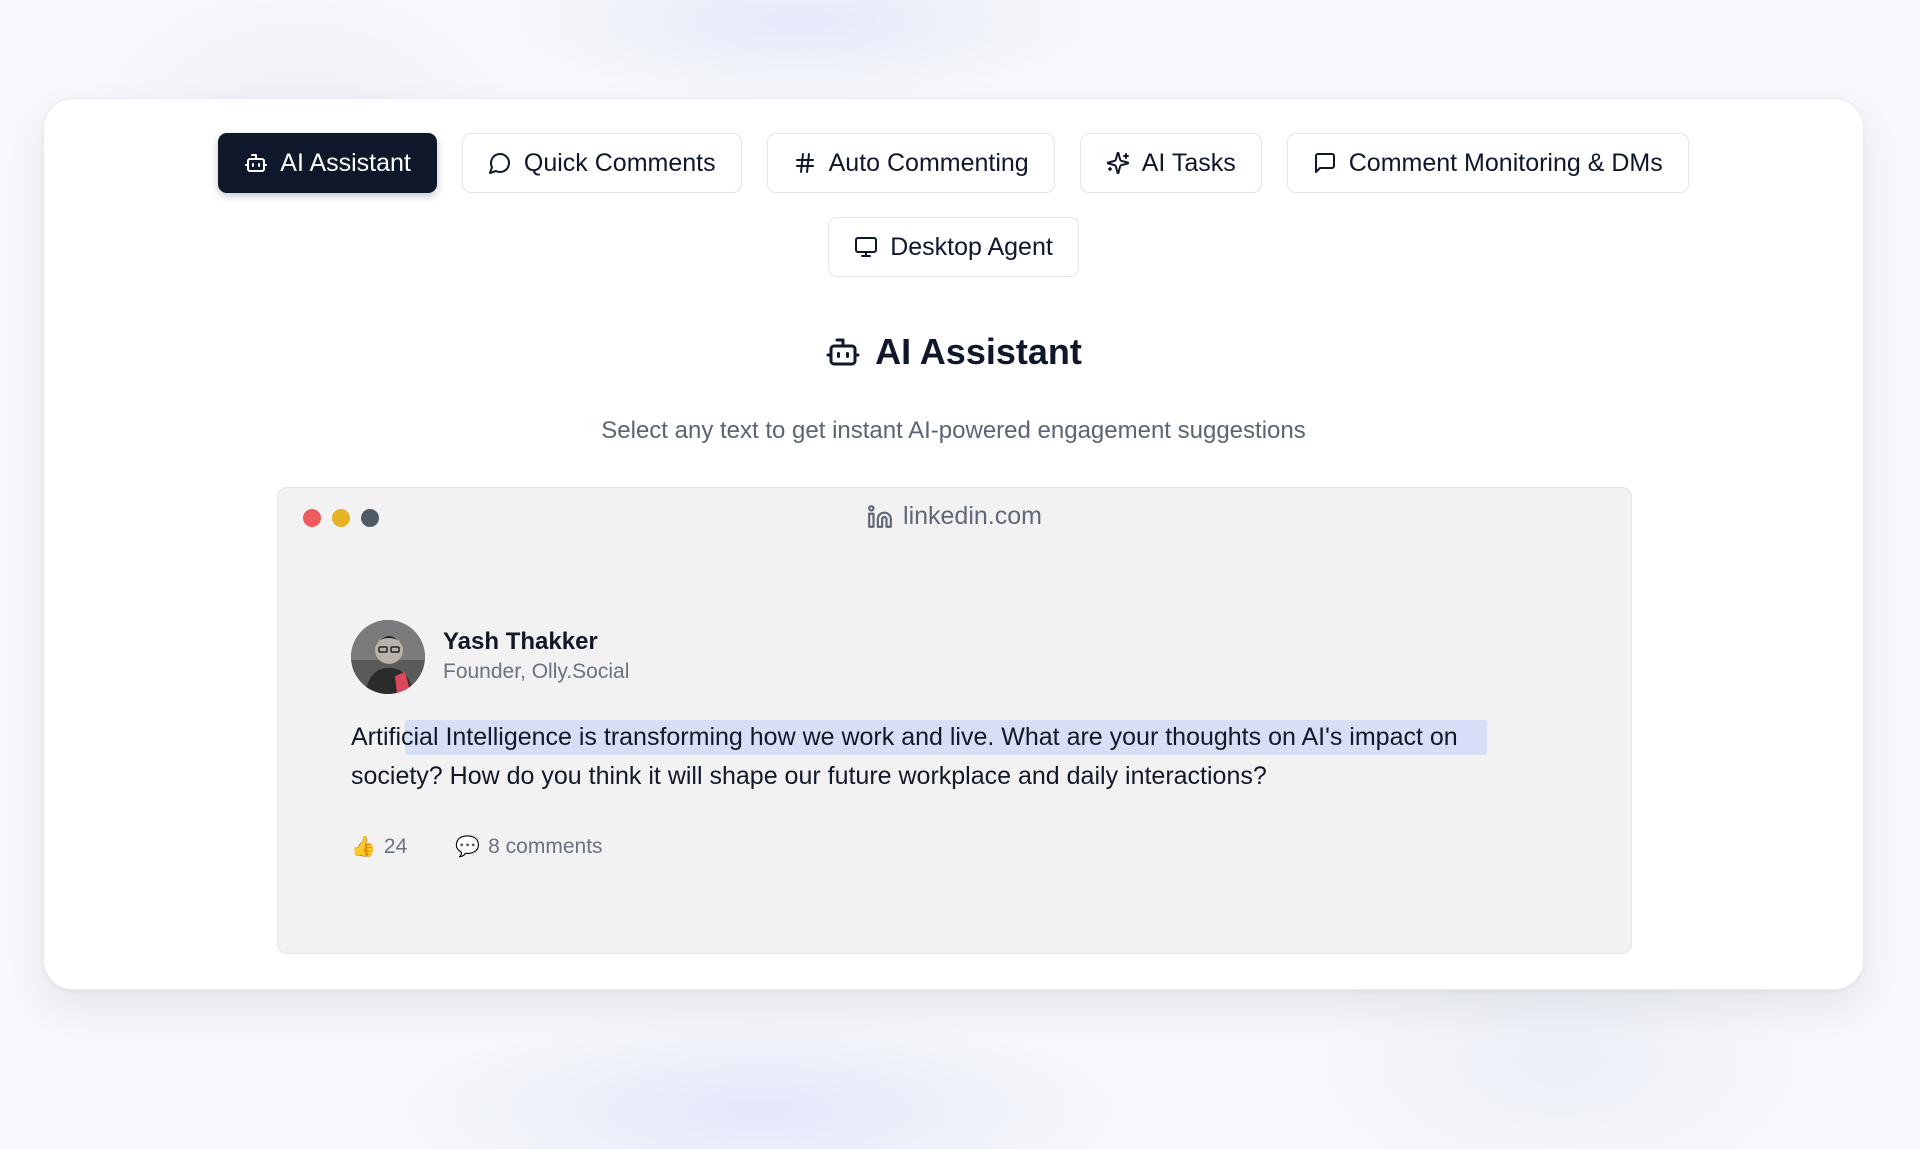  I want to click on likes-count: 24, so click(395, 846).